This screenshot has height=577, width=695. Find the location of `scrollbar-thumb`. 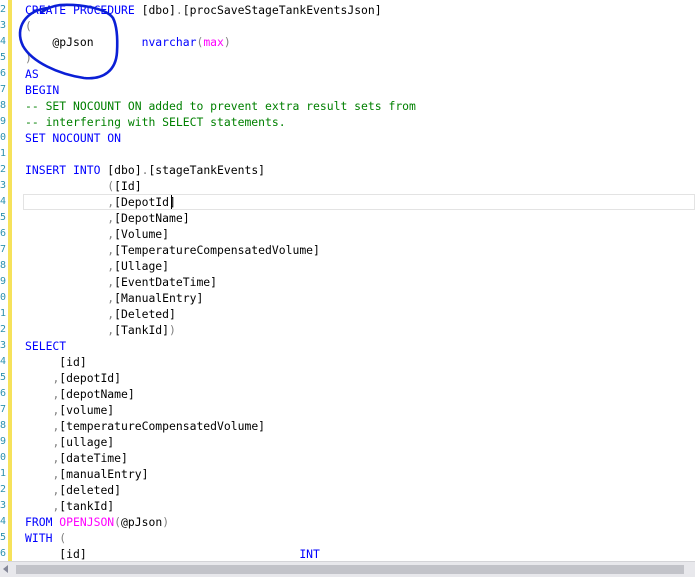

scrollbar-thumb is located at coordinates (350, 569).